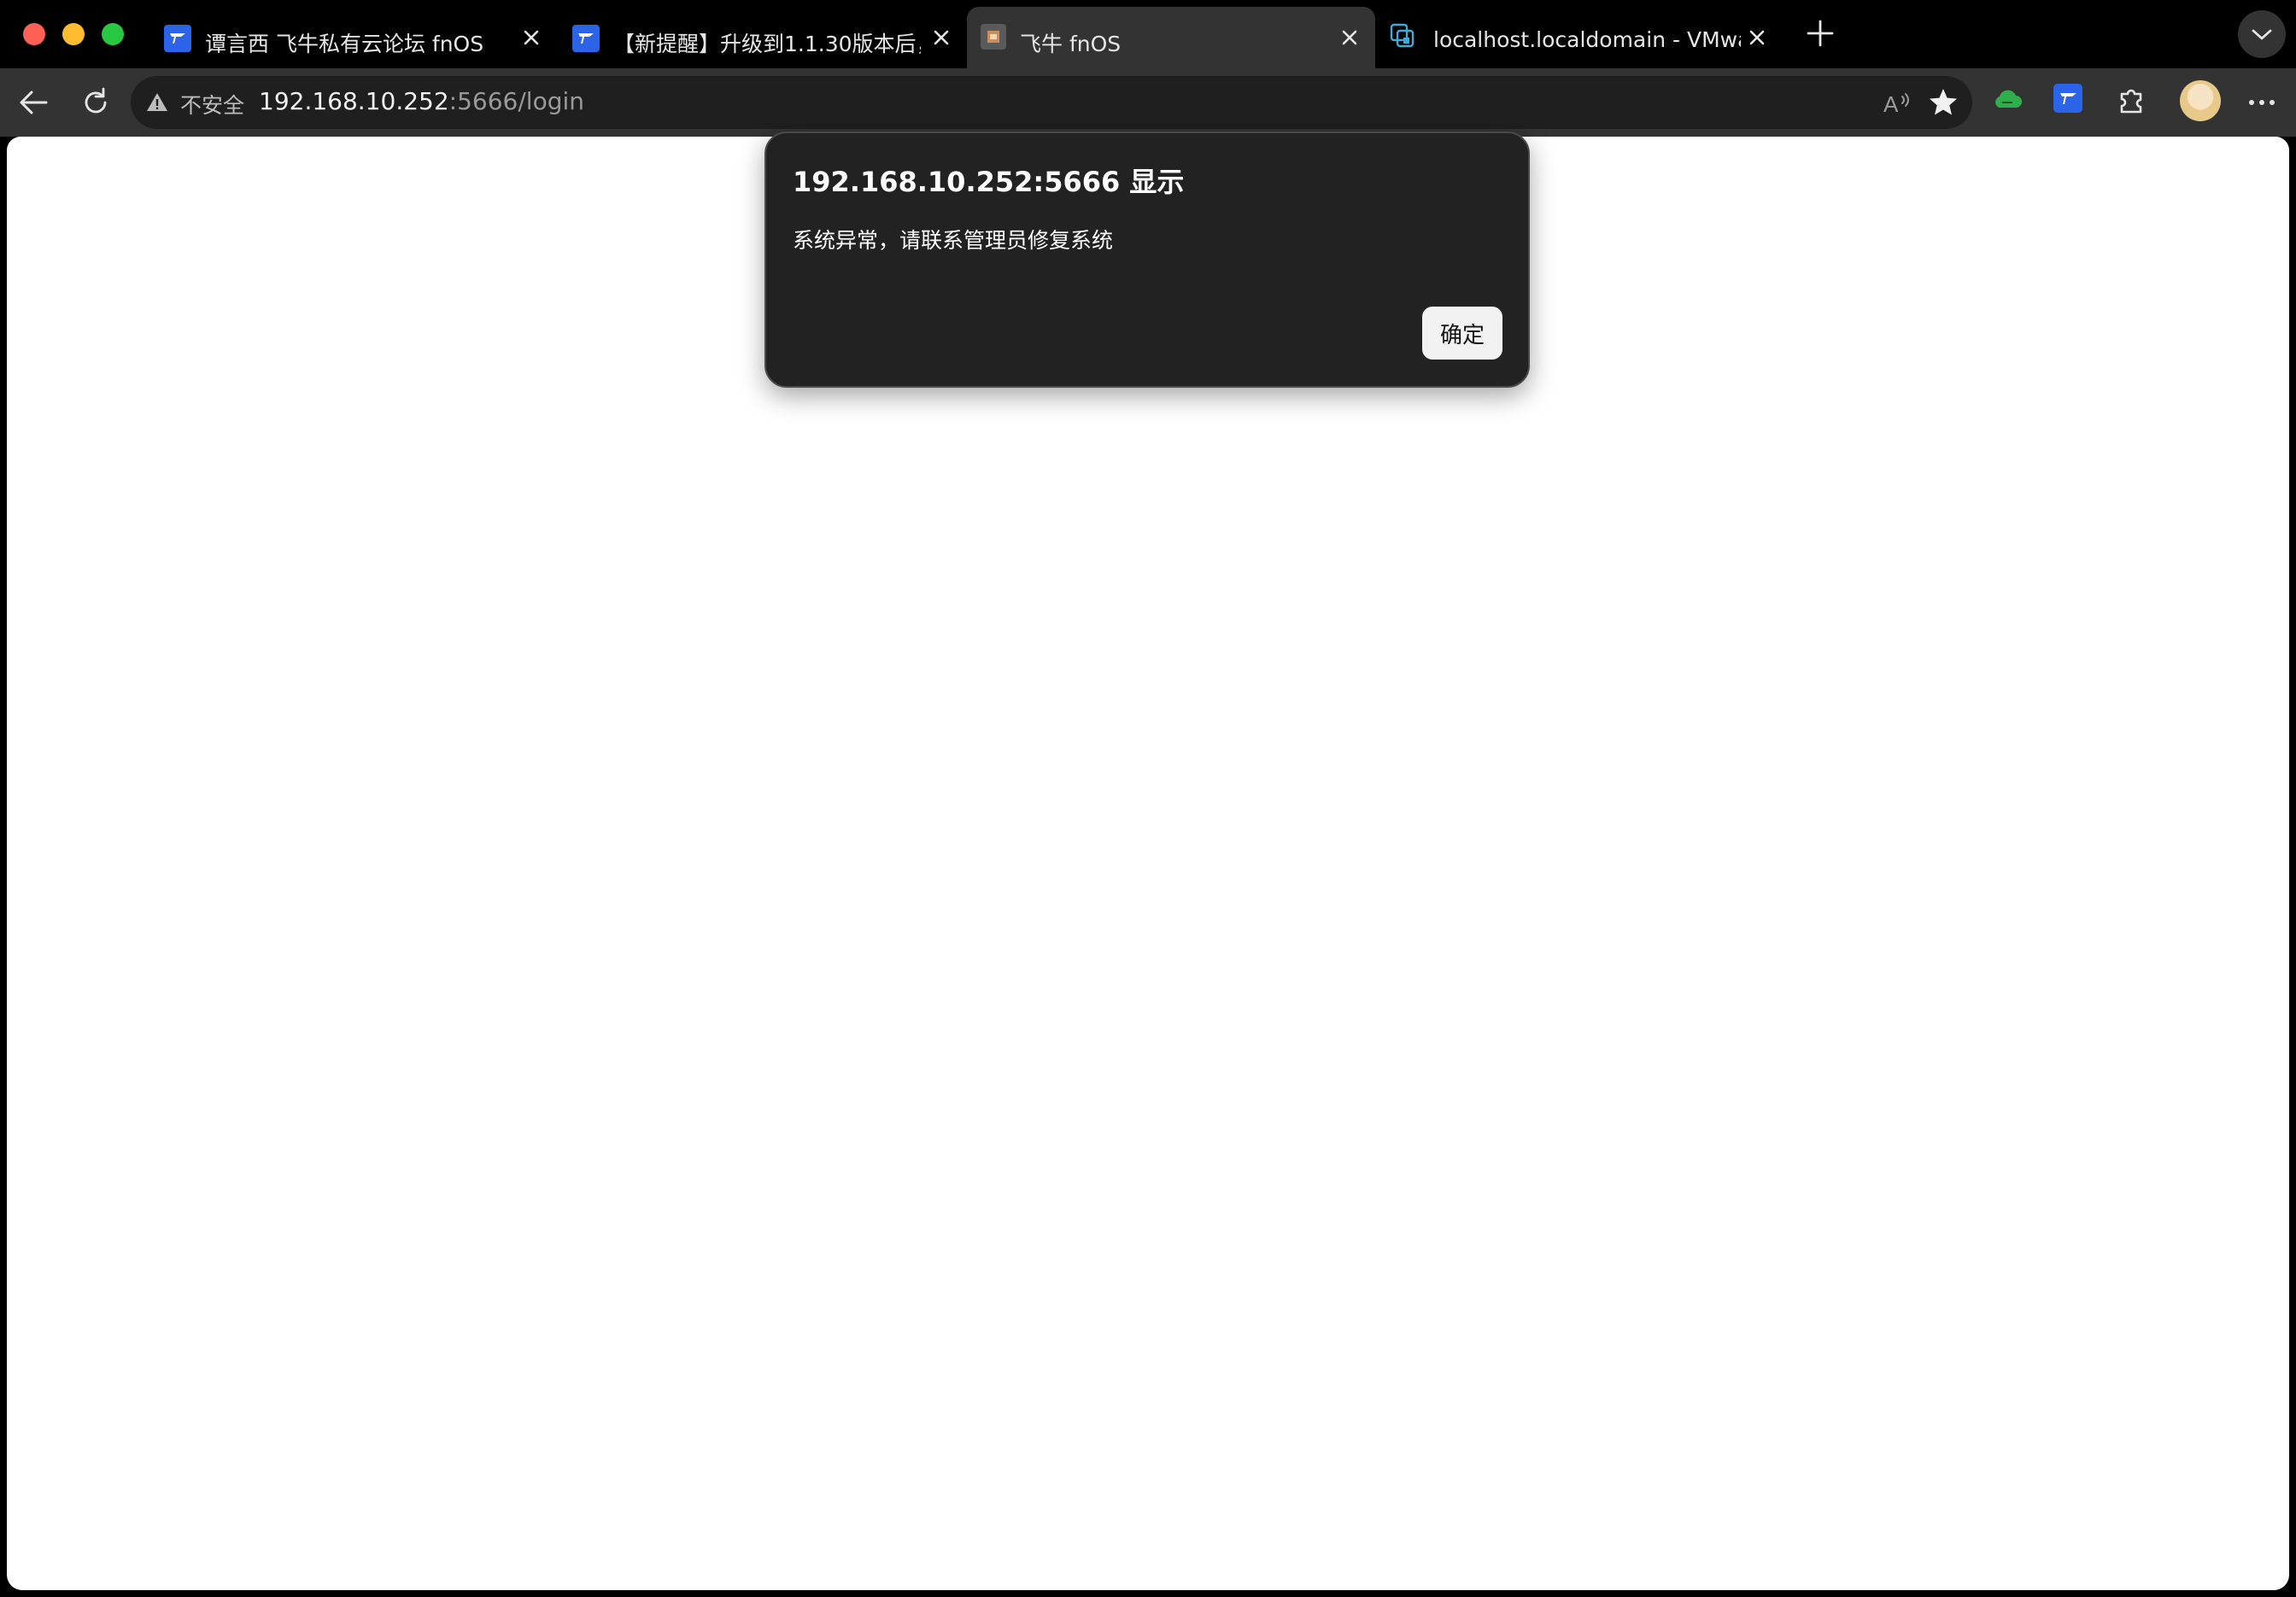 The width and height of the screenshot is (2296, 1597). Describe the element at coordinates (1943, 102) in the screenshot. I see `favorite-star-icon` at that location.